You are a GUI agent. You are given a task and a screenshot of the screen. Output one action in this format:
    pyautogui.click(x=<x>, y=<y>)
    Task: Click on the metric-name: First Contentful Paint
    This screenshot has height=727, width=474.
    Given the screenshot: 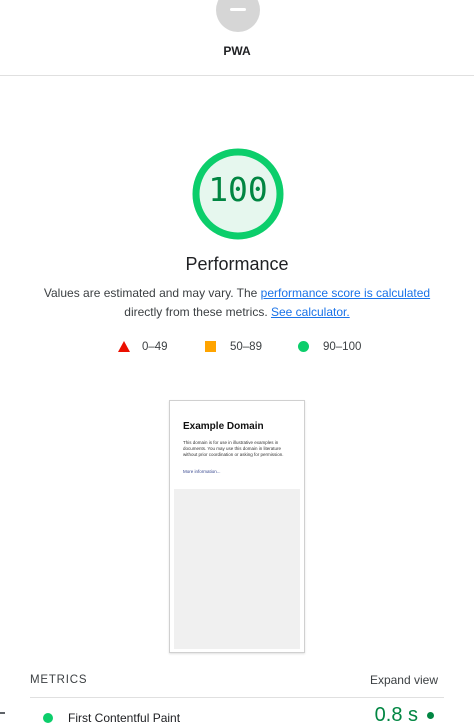 What is the action you would take?
    pyautogui.click(x=124, y=718)
    